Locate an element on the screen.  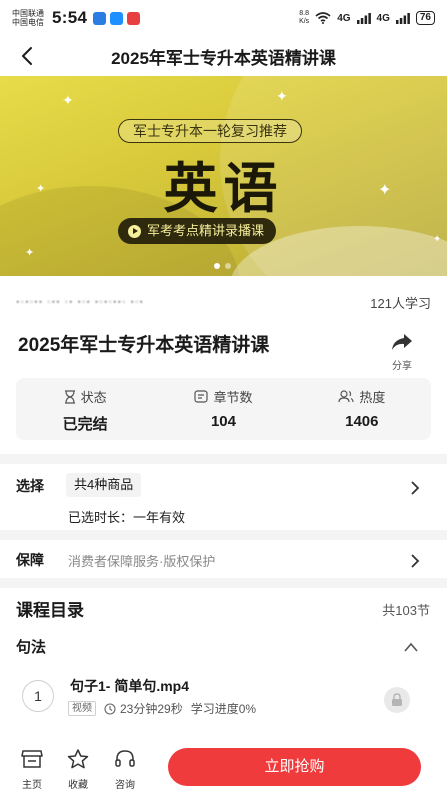
stat-label: 热度 is located at coordinates (372, 397).